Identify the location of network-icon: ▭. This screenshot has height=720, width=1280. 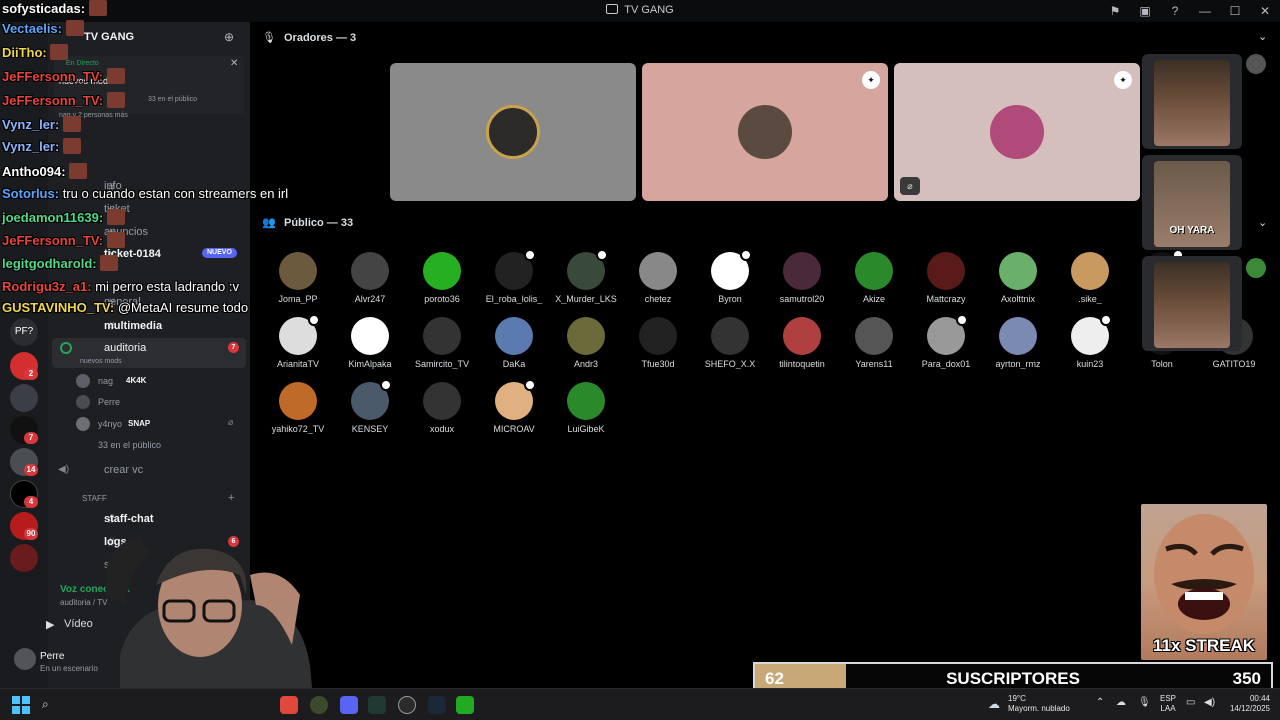
(1190, 702).